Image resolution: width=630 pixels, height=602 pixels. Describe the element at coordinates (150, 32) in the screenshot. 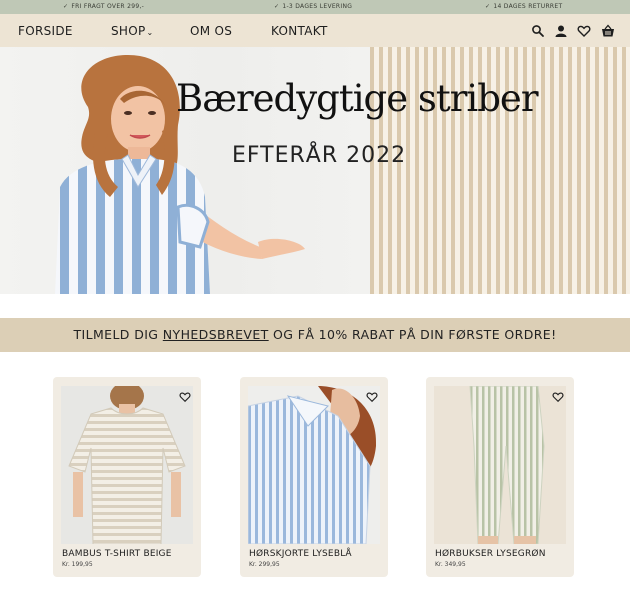

I see `chevron-down-icon: ⌄` at that location.